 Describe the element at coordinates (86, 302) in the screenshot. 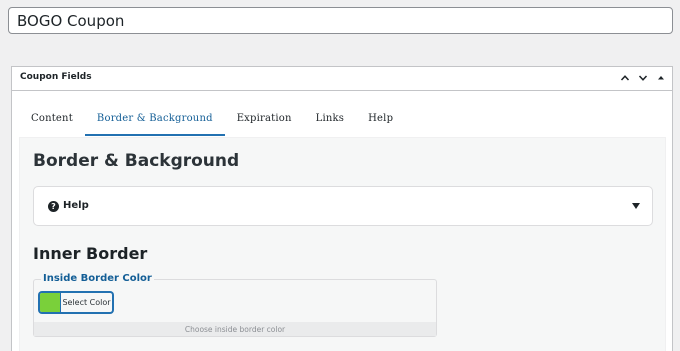

I see `select-color-label: Select Color` at that location.